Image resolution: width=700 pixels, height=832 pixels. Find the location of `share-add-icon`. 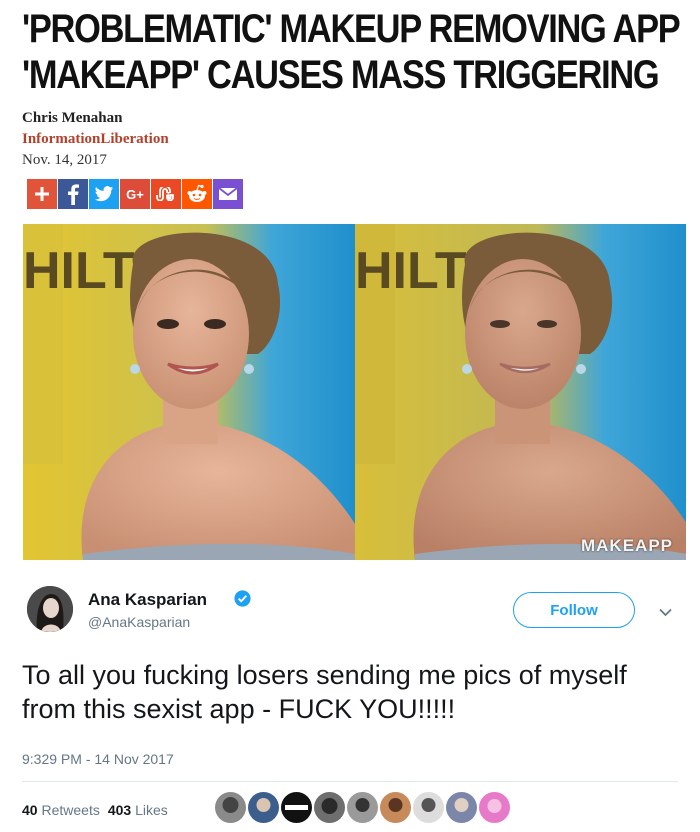

share-add-icon is located at coordinates (42, 194).